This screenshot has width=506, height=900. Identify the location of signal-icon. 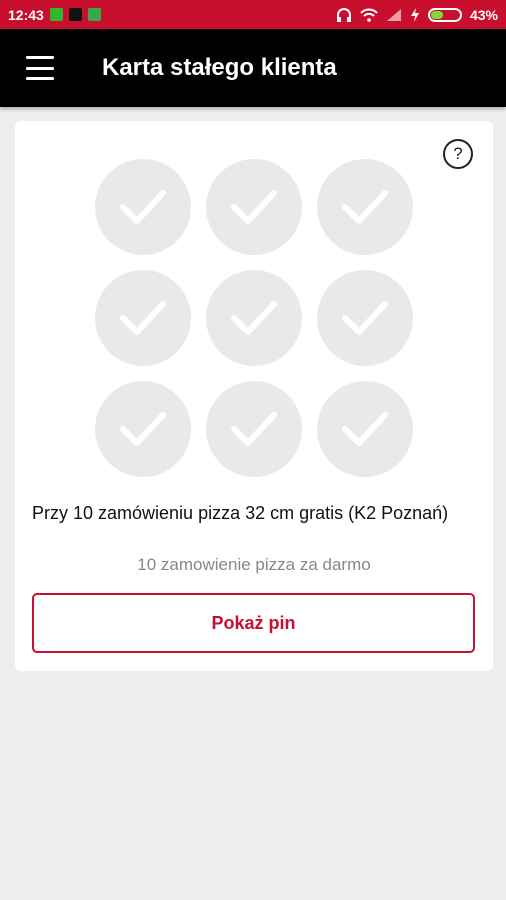
(393, 14).